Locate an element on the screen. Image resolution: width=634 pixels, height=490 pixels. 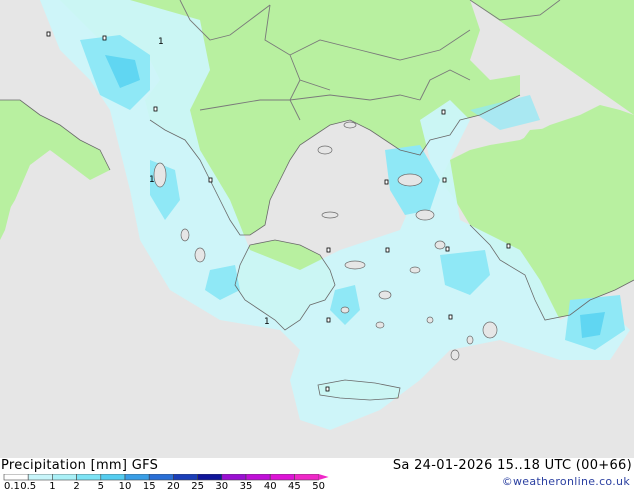
legend-arrow is located at coordinates (323, 477).